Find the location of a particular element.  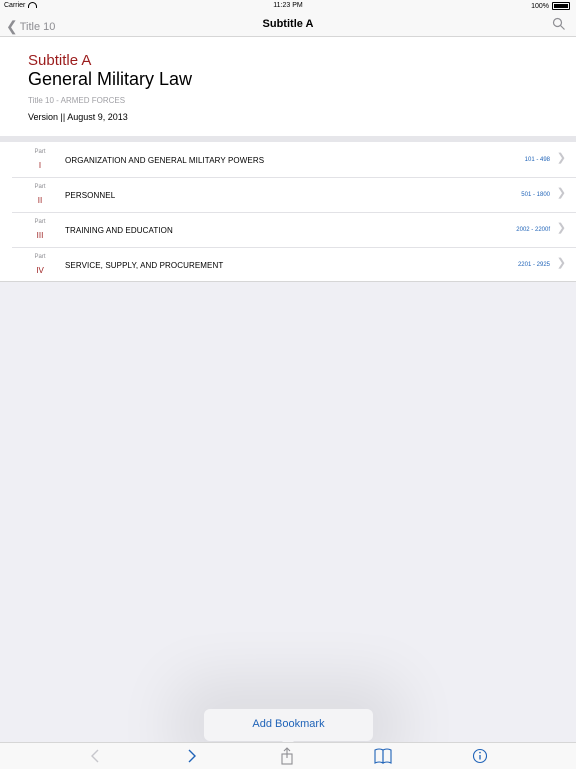

page-title: General Military Law is located at coordinates (110, 79).